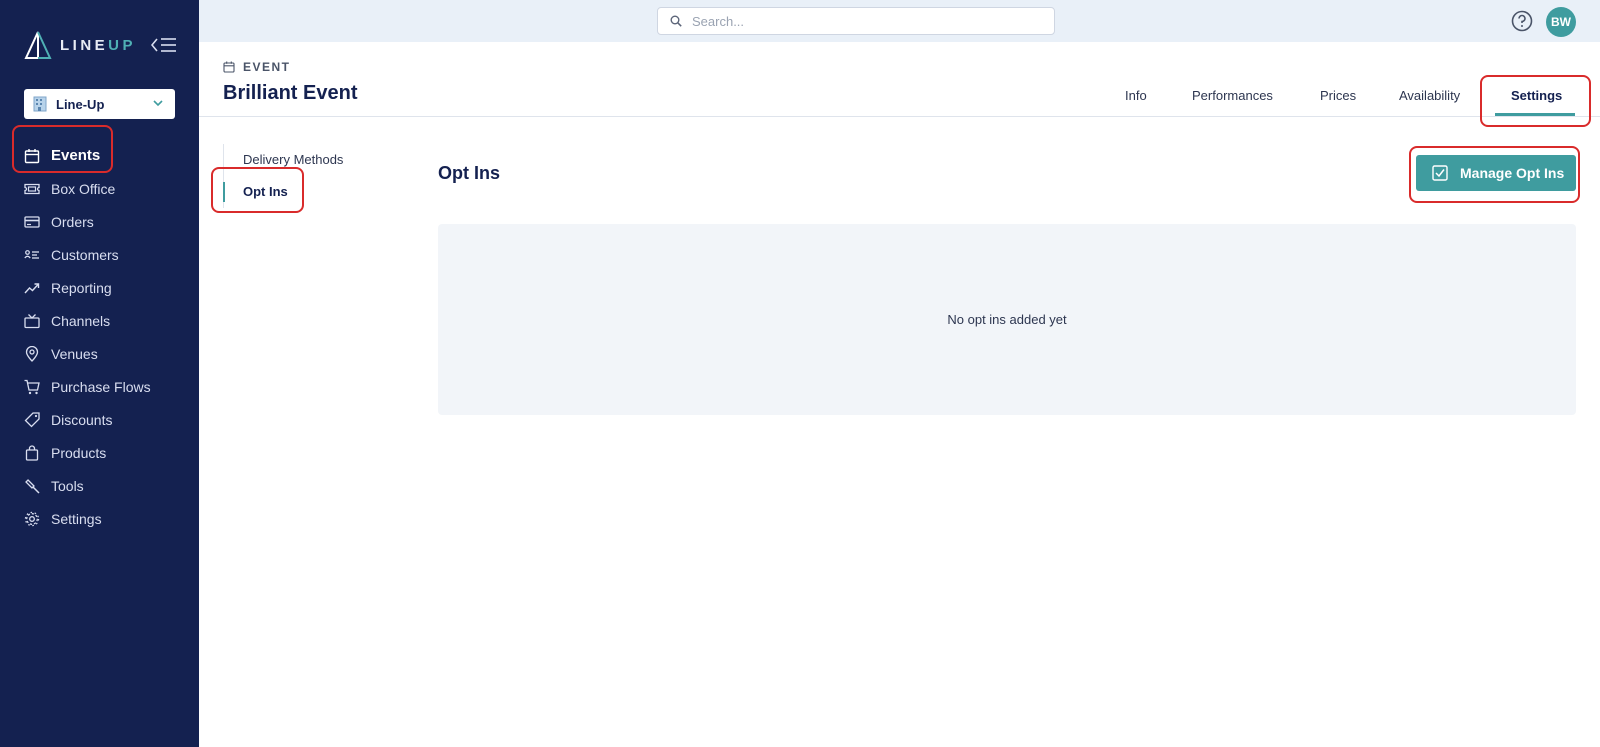 The image size is (1600, 747). I want to click on search-box, so click(856, 21).